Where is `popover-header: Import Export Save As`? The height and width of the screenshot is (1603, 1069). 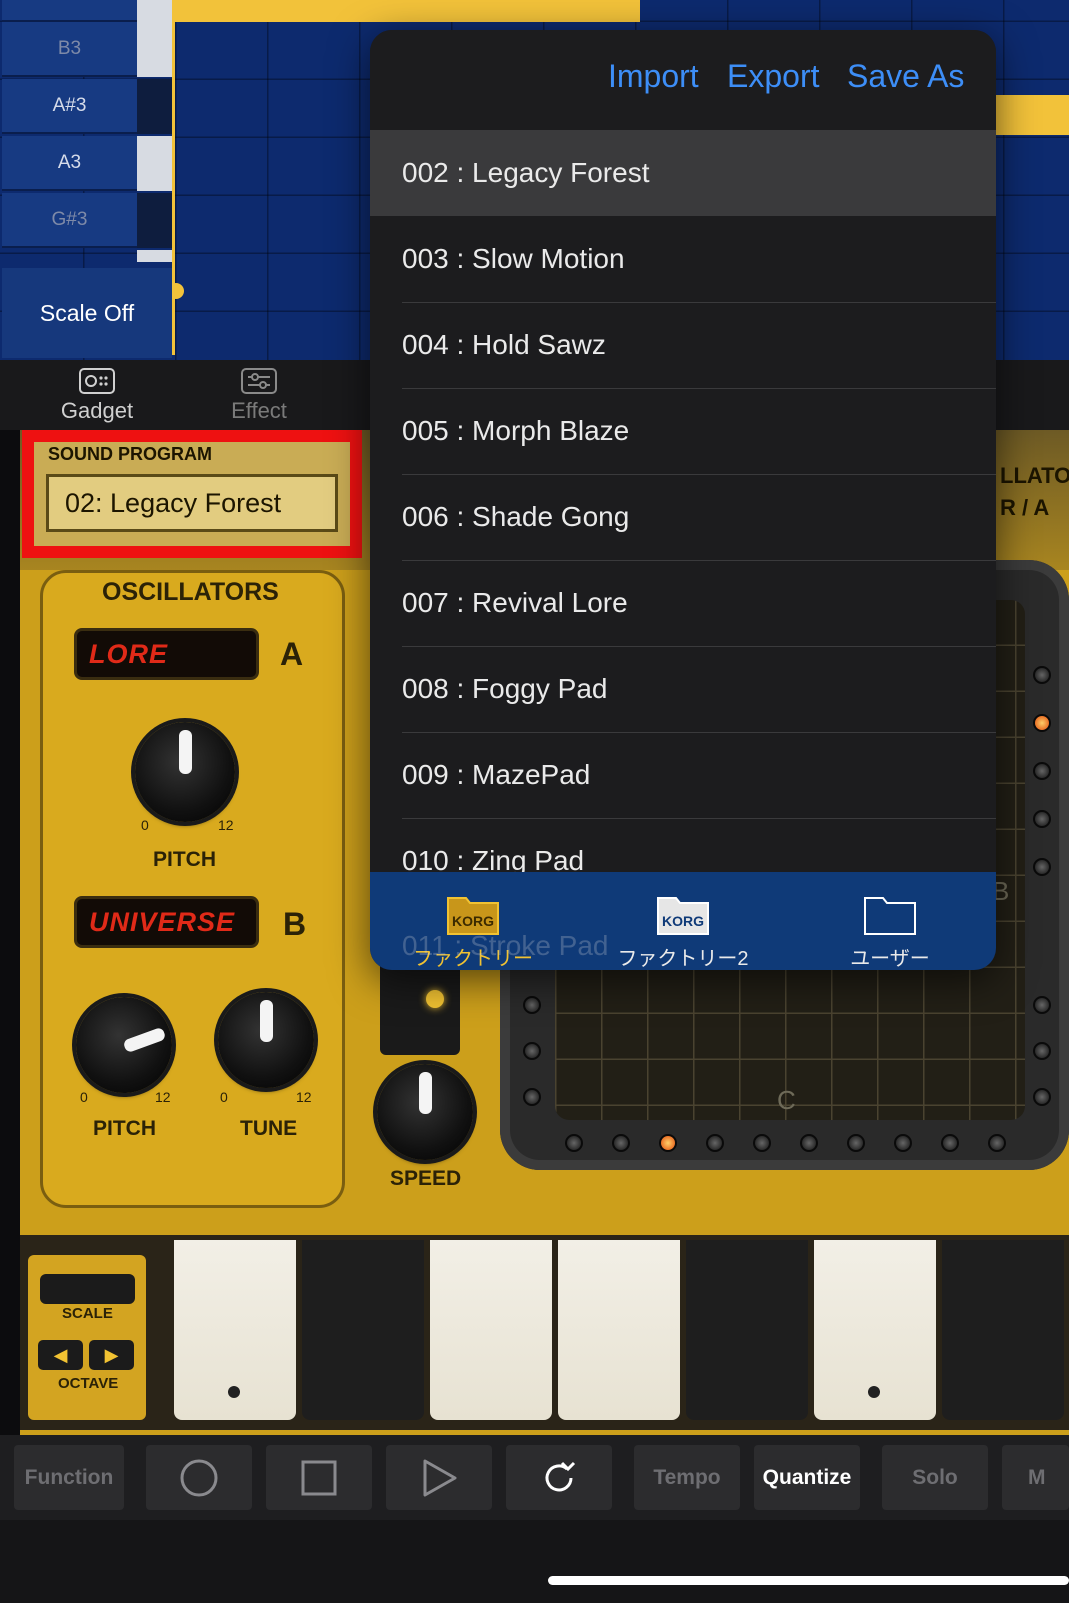 popover-header: Import Export Save As is located at coordinates (683, 80).